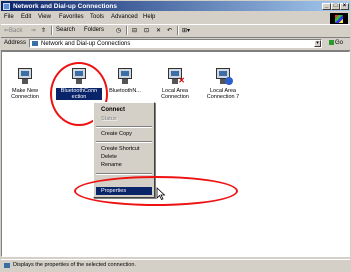  What do you see at coordinates (134, 30) in the screenshot?
I see `move-to-button: ⊟` at bounding box center [134, 30].